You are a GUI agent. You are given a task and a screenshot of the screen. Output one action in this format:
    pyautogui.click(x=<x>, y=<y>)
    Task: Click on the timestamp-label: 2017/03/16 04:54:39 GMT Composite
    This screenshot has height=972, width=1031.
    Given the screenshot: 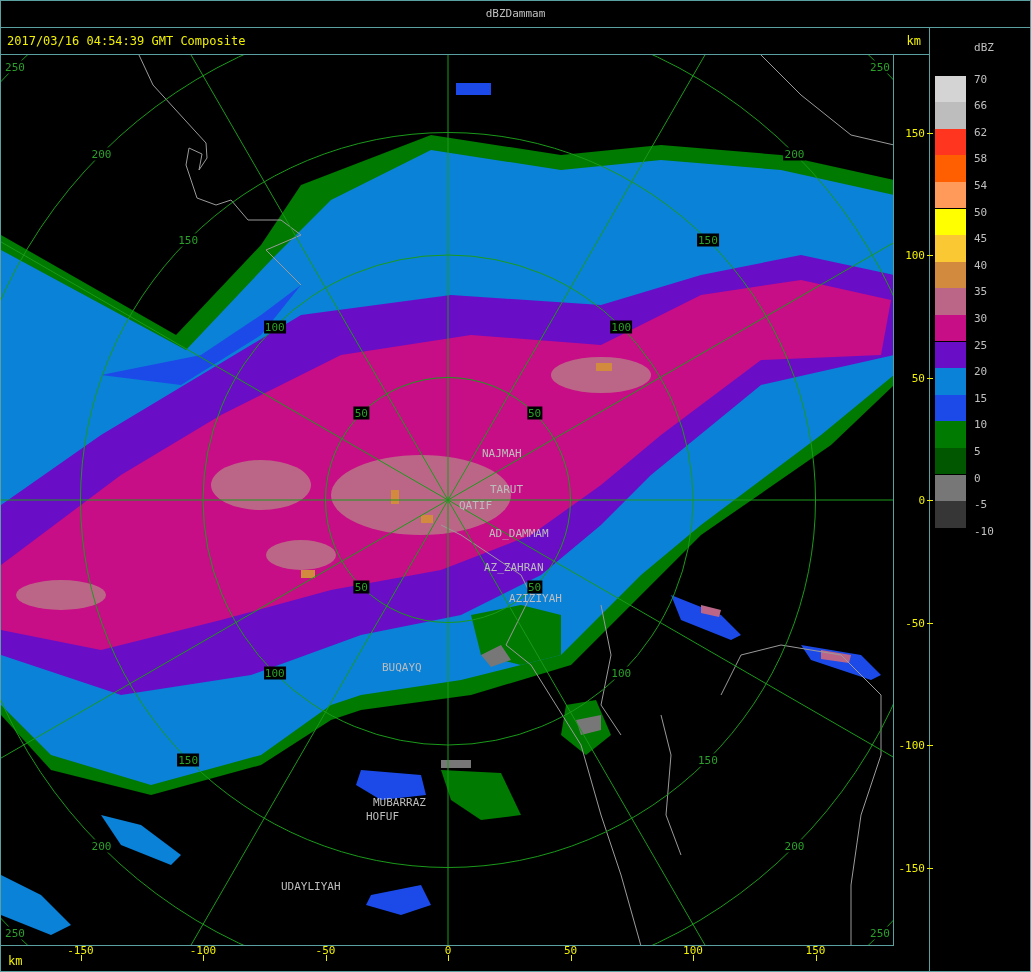 What is the action you would take?
    pyautogui.click(x=126, y=41)
    